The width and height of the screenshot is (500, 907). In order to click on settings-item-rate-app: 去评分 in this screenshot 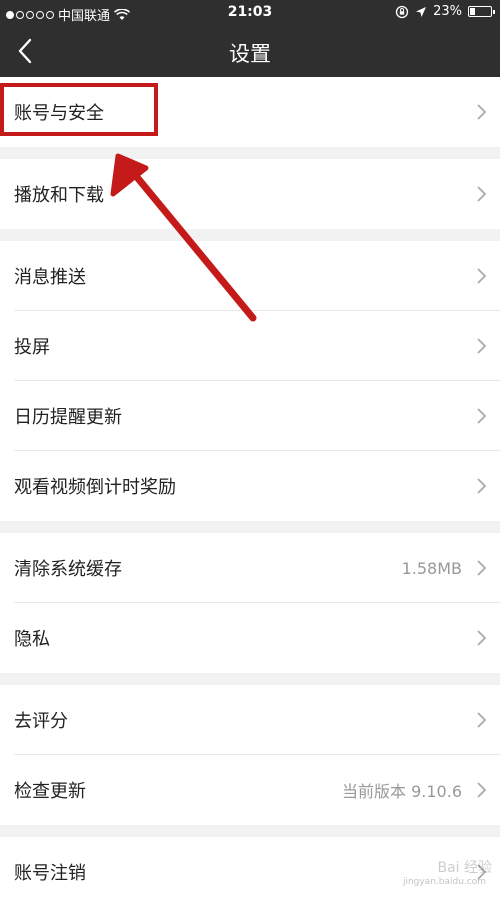, I will do `click(250, 720)`.